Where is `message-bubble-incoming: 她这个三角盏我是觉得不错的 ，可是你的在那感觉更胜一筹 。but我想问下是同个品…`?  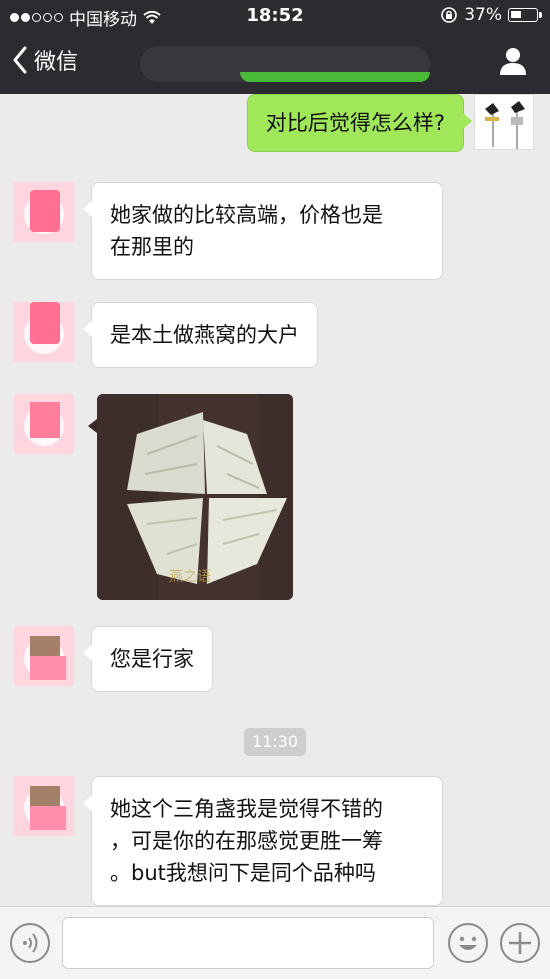
message-bubble-incoming: 她这个三角盏我是觉得不错的 ，可是你的在那感觉更胜一筹 。but我想问下是同个品… is located at coordinates (263, 841).